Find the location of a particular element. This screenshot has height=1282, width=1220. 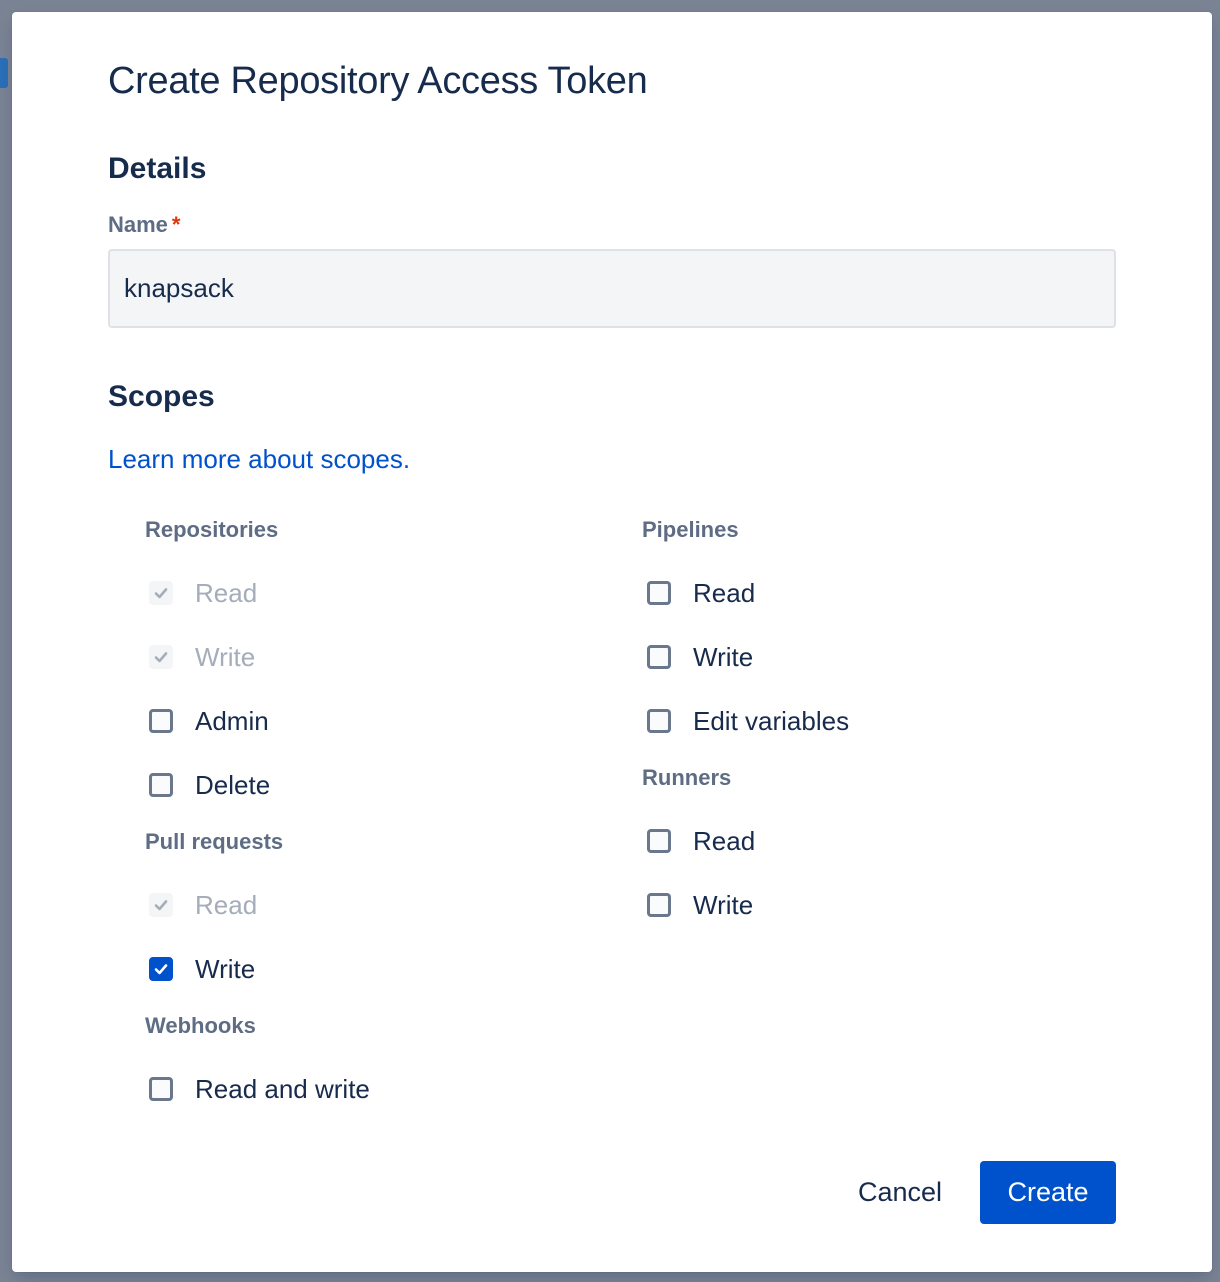

pull-requests-read-option: Read is located at coordinates (203, 905).